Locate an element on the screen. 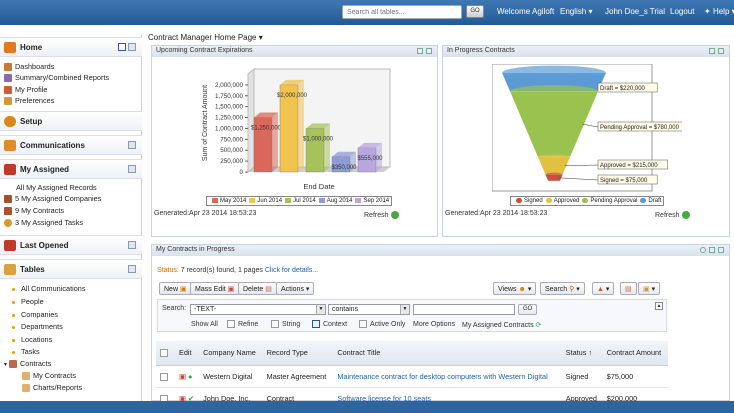  sidebar-item-my-contracts: 9 My Contracts is located at coordinates (34, 211).